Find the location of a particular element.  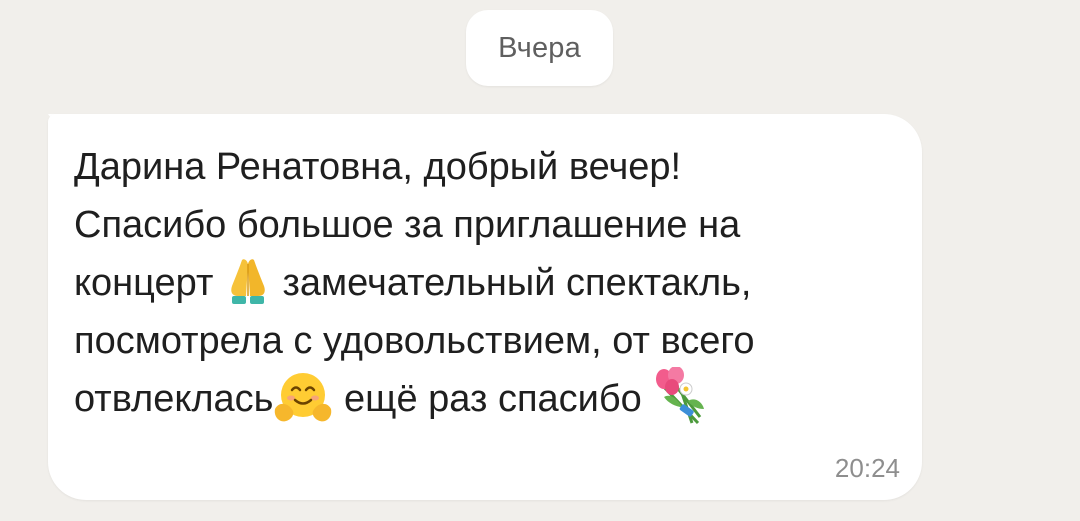

message-line-4: посмотрела с удовольствием, от всего is located at coordinates (414, 341).